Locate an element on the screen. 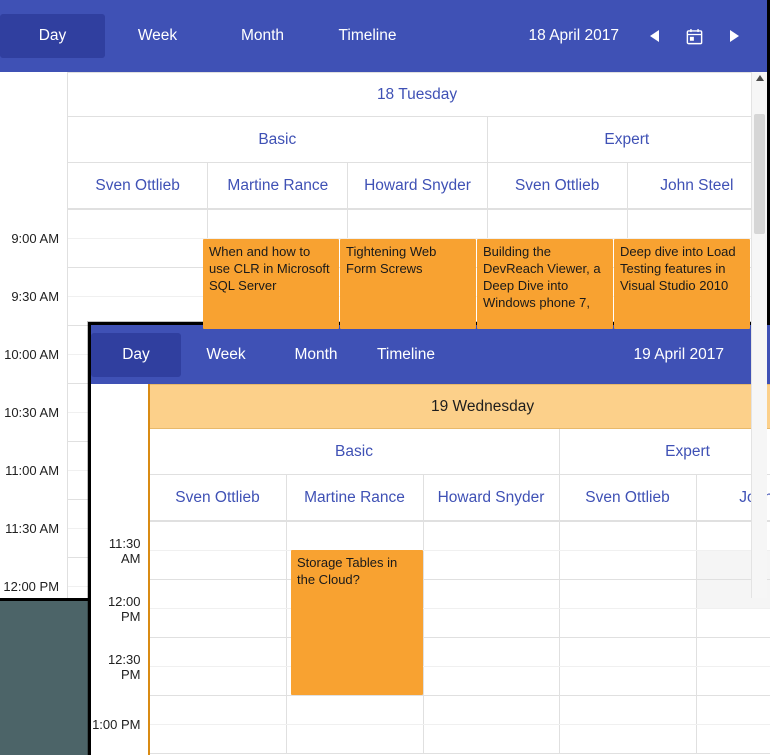 The height and width of the screenshot is (755, 770). scheduler-2-toolbar: Day Week Month Timeline 19 April 2017 is located at coordinates (430, 354).